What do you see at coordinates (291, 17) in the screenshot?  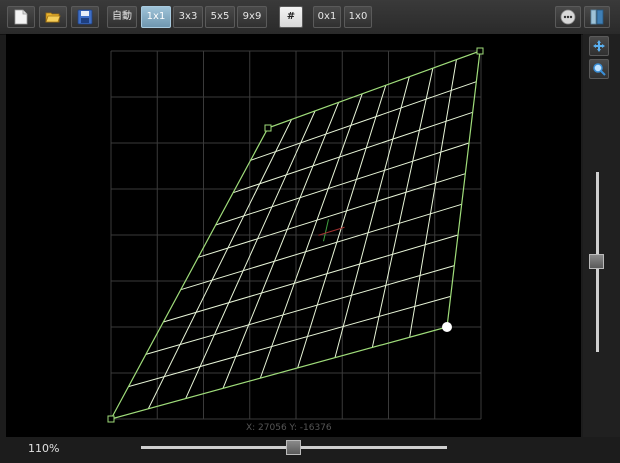 I see `grid-toggle-button: #` at bounding box center [291, 17].